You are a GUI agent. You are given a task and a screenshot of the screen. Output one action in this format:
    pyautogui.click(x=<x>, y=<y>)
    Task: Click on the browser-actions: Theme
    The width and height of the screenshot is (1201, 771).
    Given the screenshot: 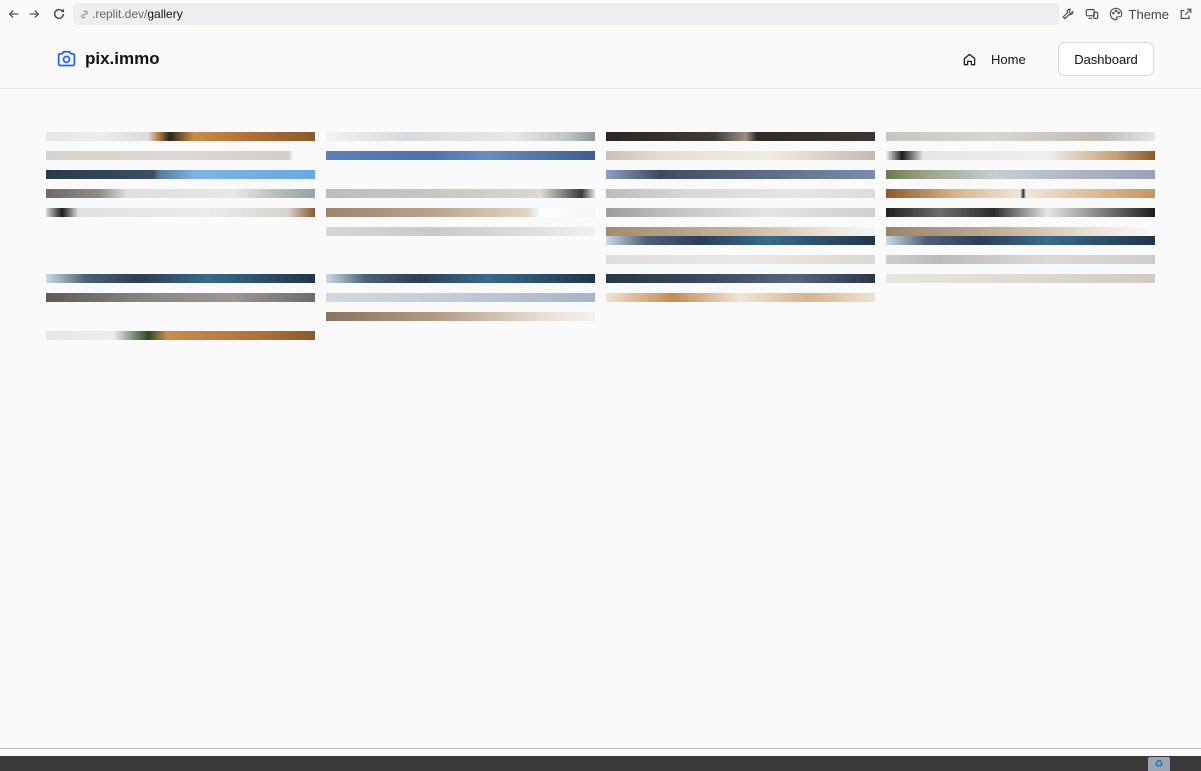 What is the action you would take?
    pyautogui.click(x=1127, y=14)
    